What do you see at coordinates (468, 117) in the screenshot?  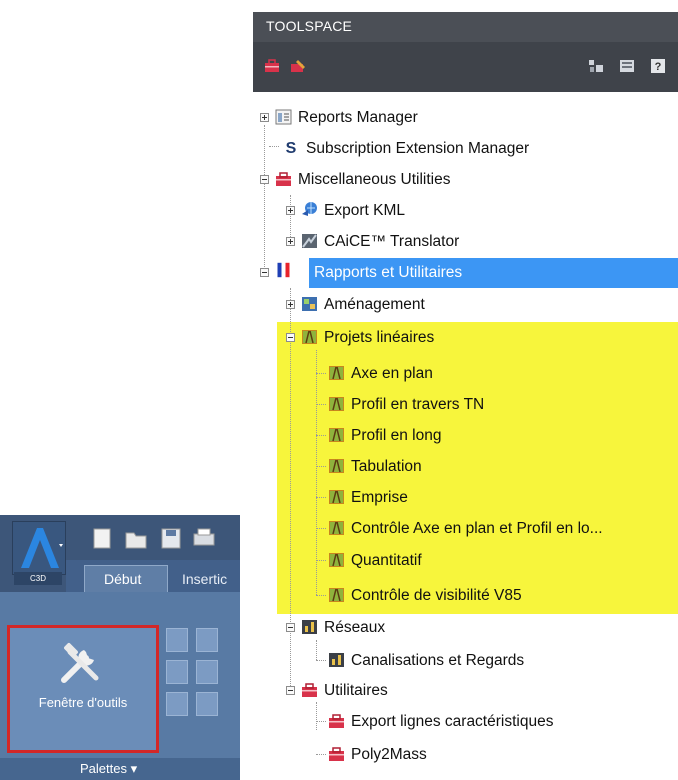 I see `tree-item-reports-manager: Reports Manager` at bounding box center [468, 117].